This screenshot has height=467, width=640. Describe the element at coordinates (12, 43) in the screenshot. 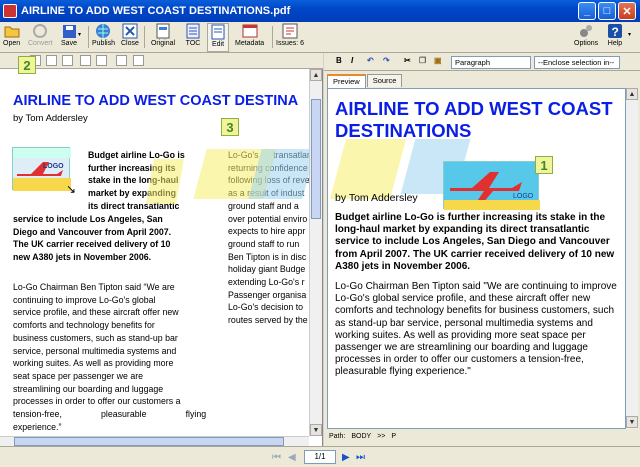

I see `open-label: Open` at that location.